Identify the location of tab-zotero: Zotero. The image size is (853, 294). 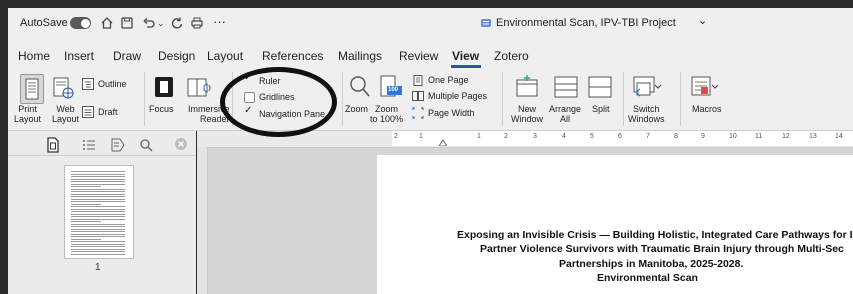
(511, 56).